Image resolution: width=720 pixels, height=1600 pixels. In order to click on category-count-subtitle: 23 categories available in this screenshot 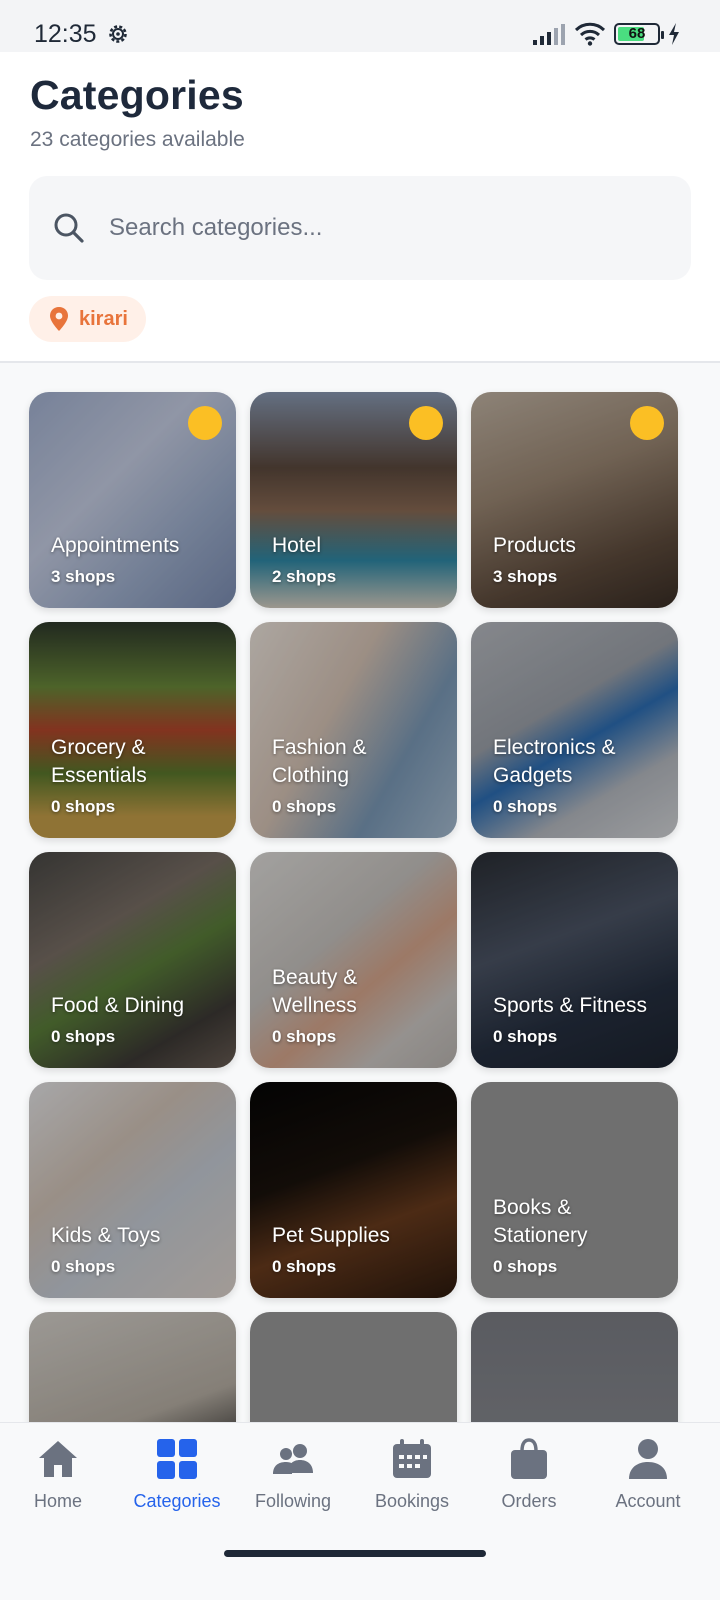, I will do `click(137, 139)`.